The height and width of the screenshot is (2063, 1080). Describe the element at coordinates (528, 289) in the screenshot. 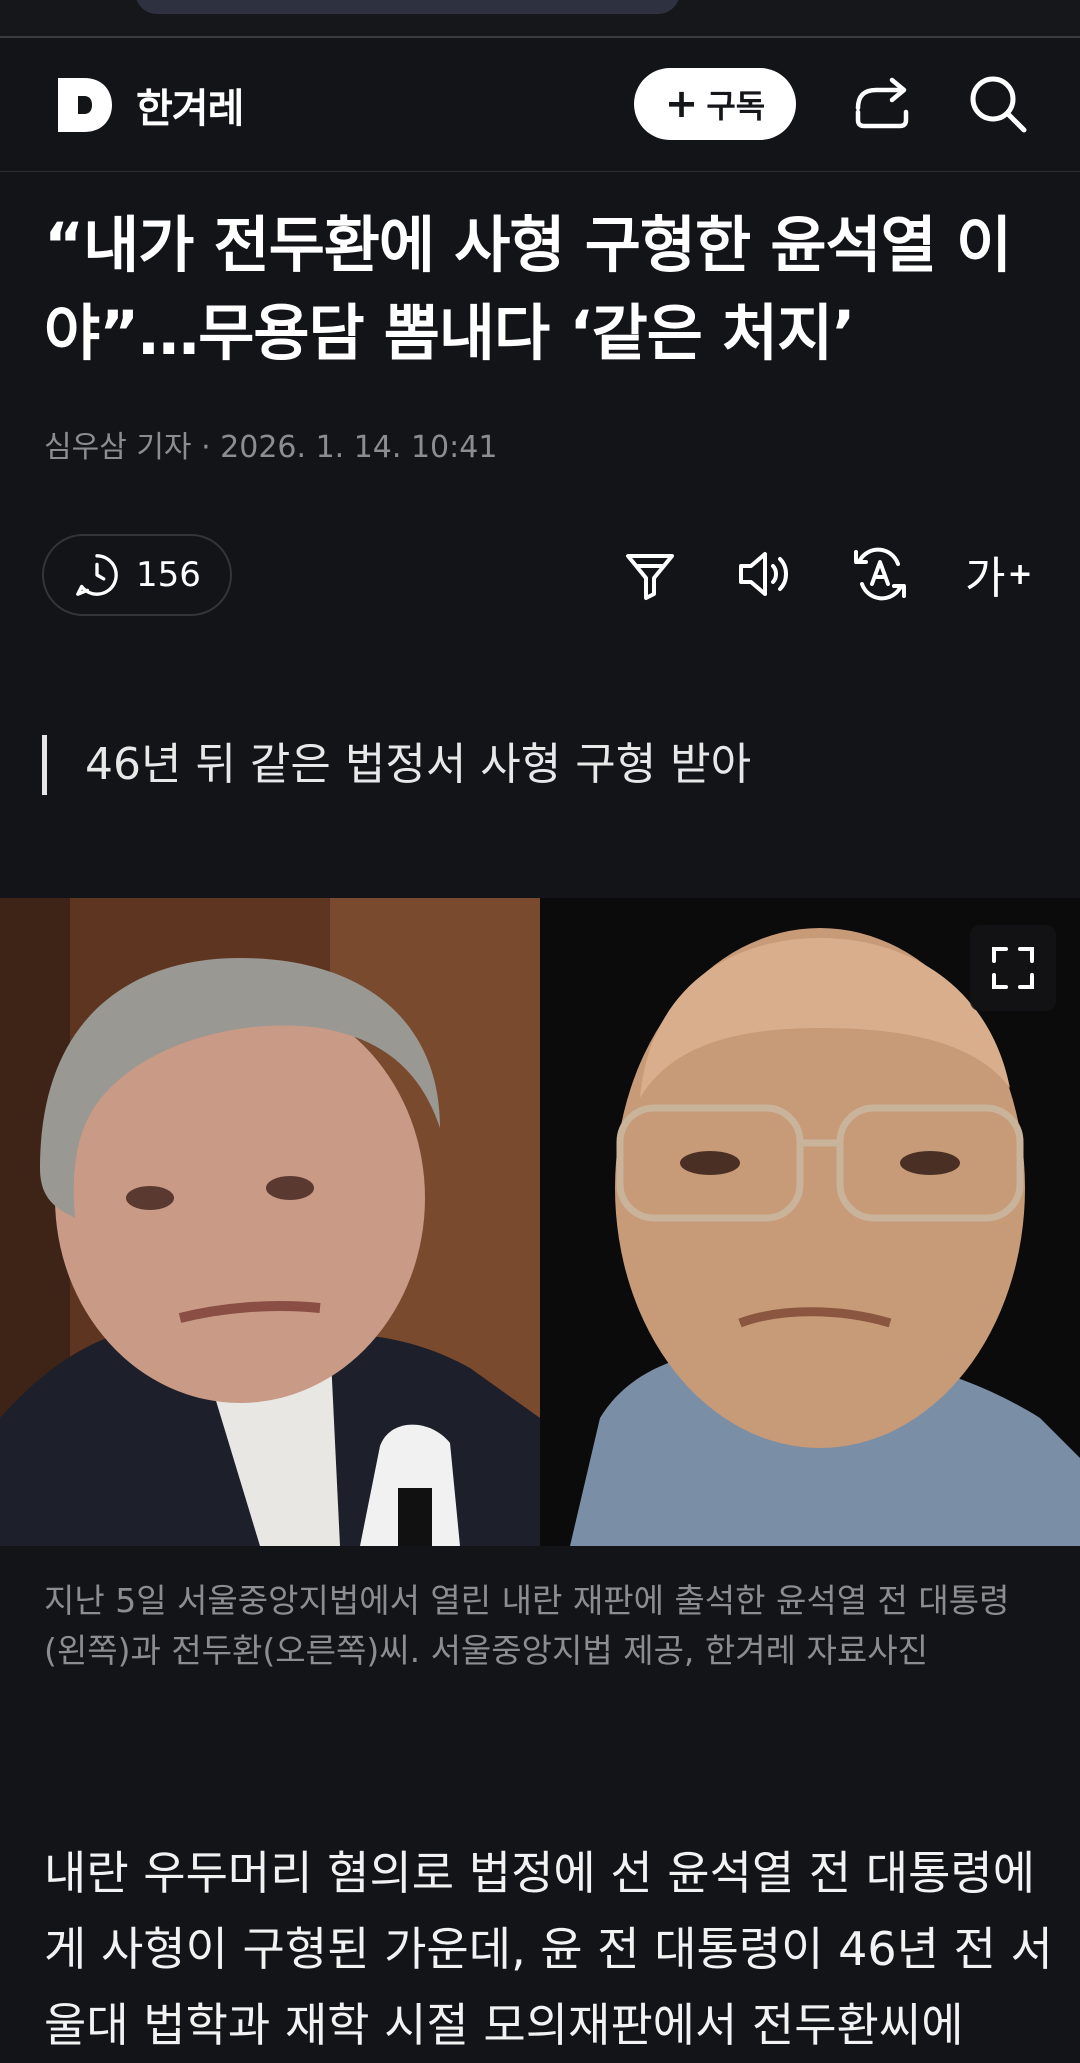

I see `article-title: “내가 전두환에 사형 구형한 윤석열 이야”…무용담 뽐내다 ‘같은 처지’` at that location.